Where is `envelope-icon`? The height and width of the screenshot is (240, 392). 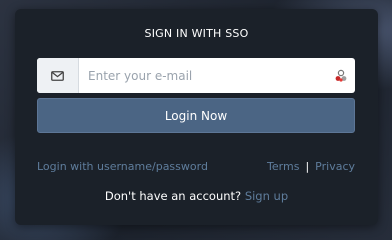 envelope-icon is located at coordinates (57, 75).